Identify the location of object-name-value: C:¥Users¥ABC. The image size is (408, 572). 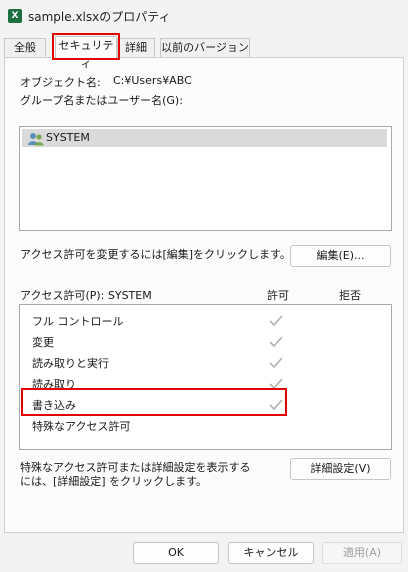
(152, 80).